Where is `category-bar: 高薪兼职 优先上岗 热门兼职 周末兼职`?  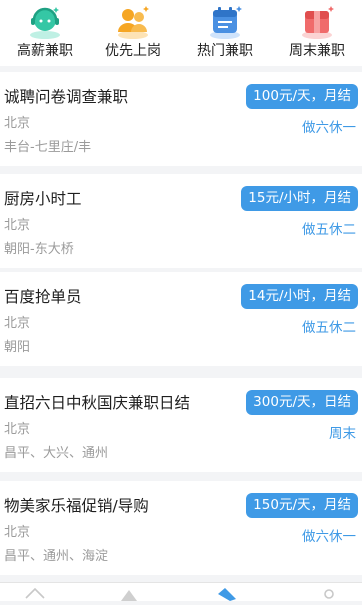 category-bar: 高薪兼职 优先上岗 热门兼职 周末兼职 is located at coordinates (181, 33).